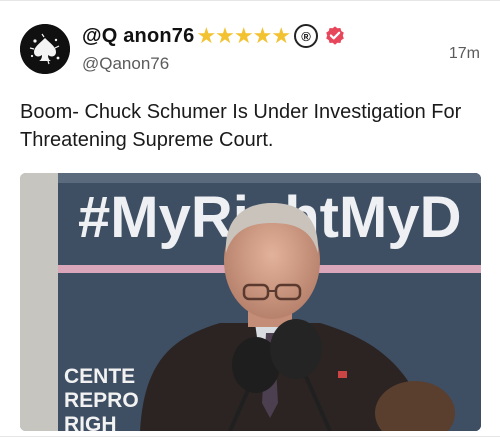 This screenshot has width=500, height=438. I want to click on display-name: @Q anon76, so click(138, 36).